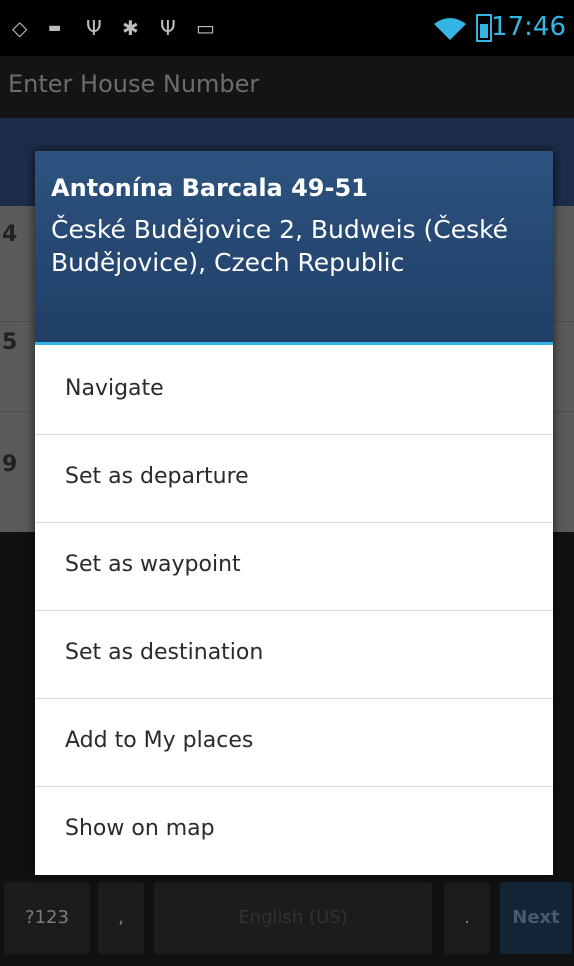  I want to click on menu-item-label: Add to My places, so click(159, 740).